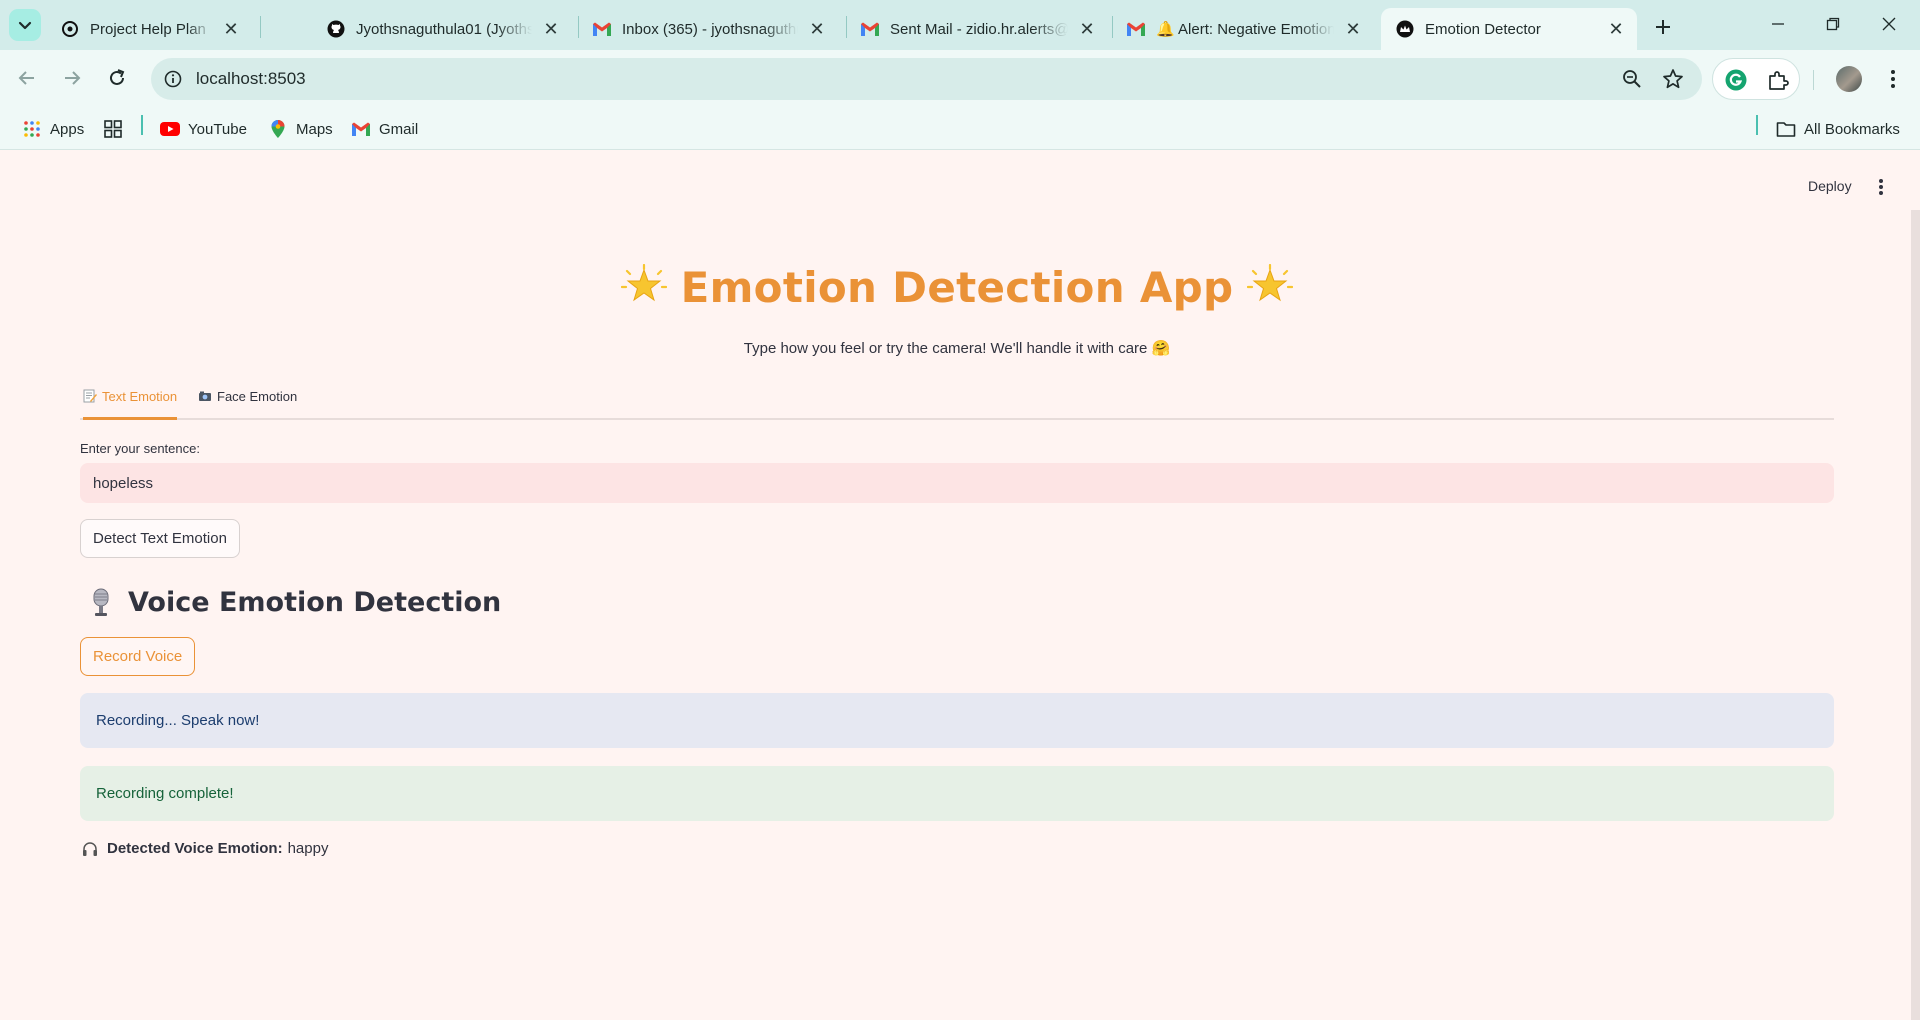 This screenshot has height=1020, width=1920. I want to click on chevron-down-icon, so click(25, 25).